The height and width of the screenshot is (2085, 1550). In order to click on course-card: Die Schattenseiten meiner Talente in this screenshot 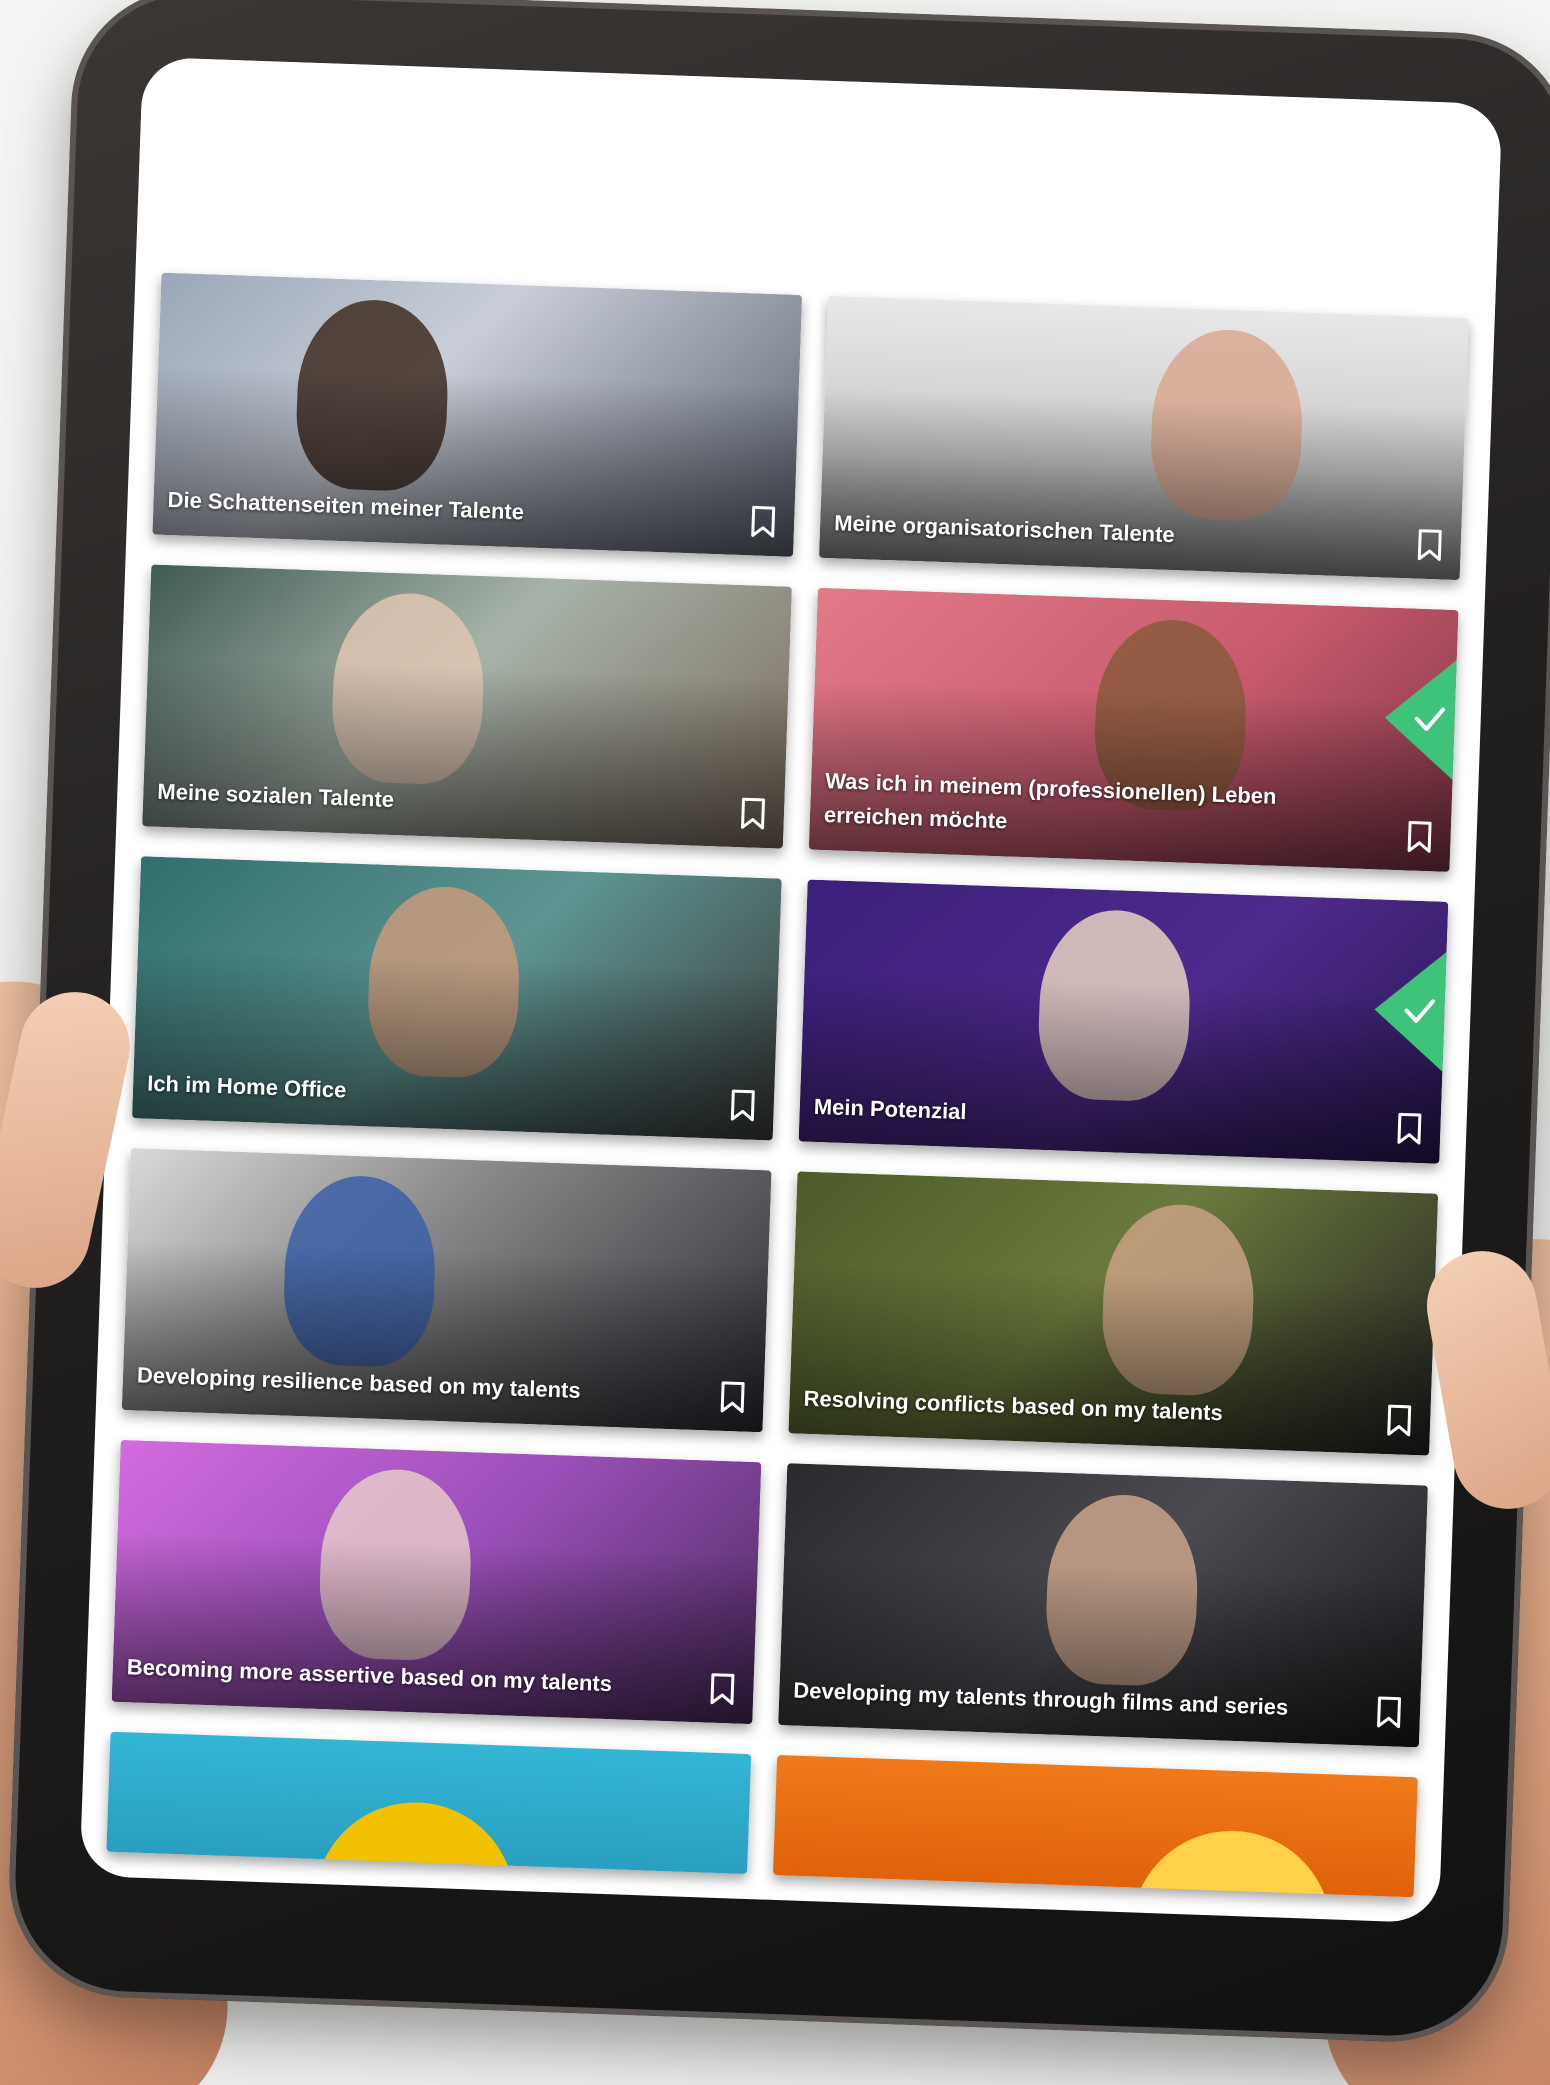, I will do `click(477, 414)`.